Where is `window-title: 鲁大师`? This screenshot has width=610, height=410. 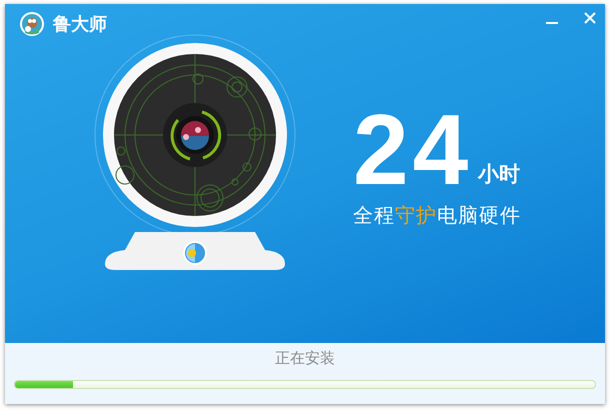 window-title: 鲁大师 is located at coordinates (80, 24).